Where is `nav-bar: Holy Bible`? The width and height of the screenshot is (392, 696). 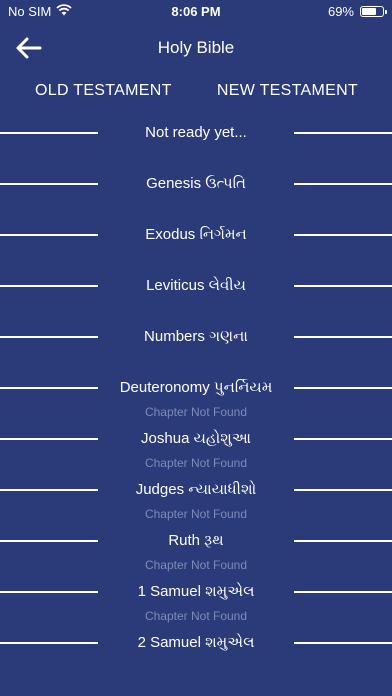
nav-bar: Holy Bible is located at coordinates (196, 48).